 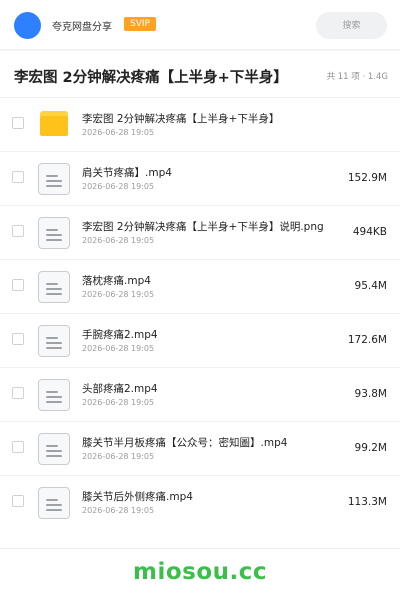 I want to click on folder-header: 李宏图 2分钟解决疼痛【上半身+下半身】 共 11 项 · 1.4G, so click(x=200, y=74).